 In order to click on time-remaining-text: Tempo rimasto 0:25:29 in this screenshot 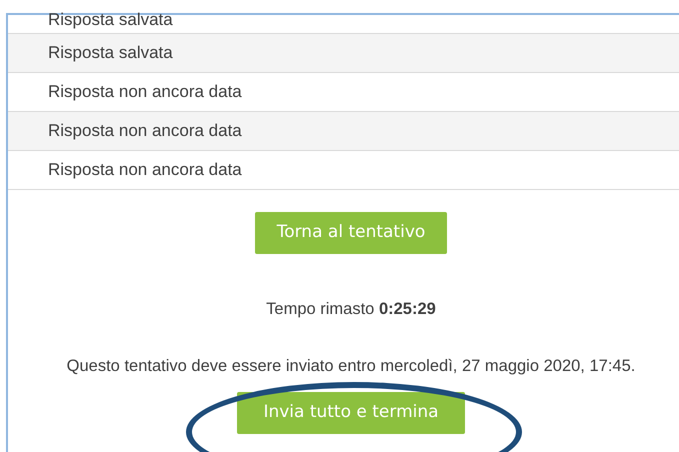, I will do `click(351, 309)`.